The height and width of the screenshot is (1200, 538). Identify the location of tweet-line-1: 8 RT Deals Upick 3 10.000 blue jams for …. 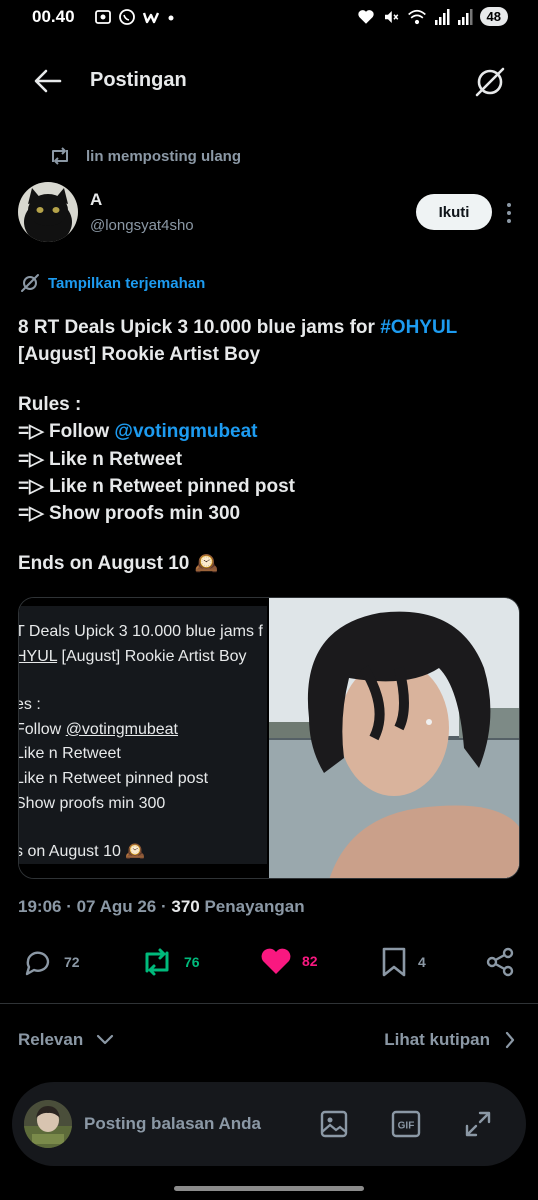
(270, 327).